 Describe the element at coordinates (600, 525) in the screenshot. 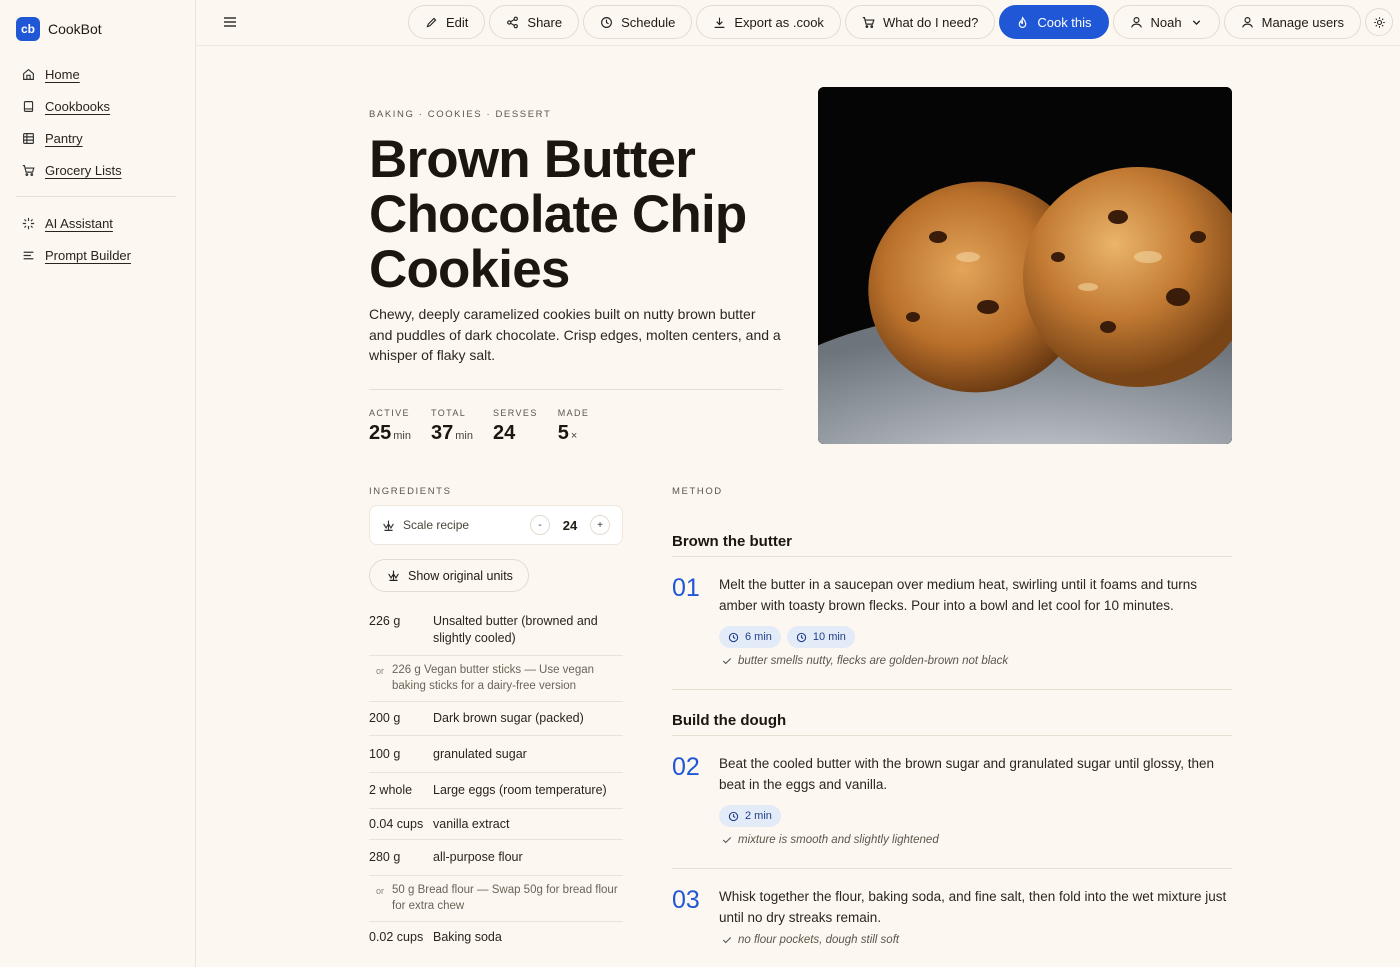

I see `scale-increase-button: +` at that location.